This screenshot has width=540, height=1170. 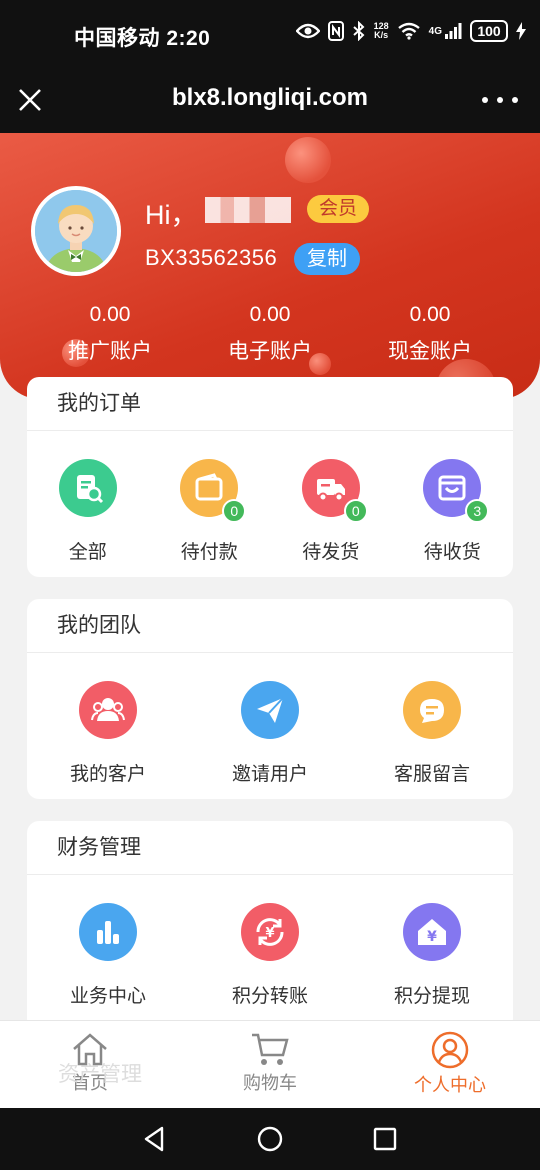 I want to click on wifi-icon, so click(x=409, y=31).